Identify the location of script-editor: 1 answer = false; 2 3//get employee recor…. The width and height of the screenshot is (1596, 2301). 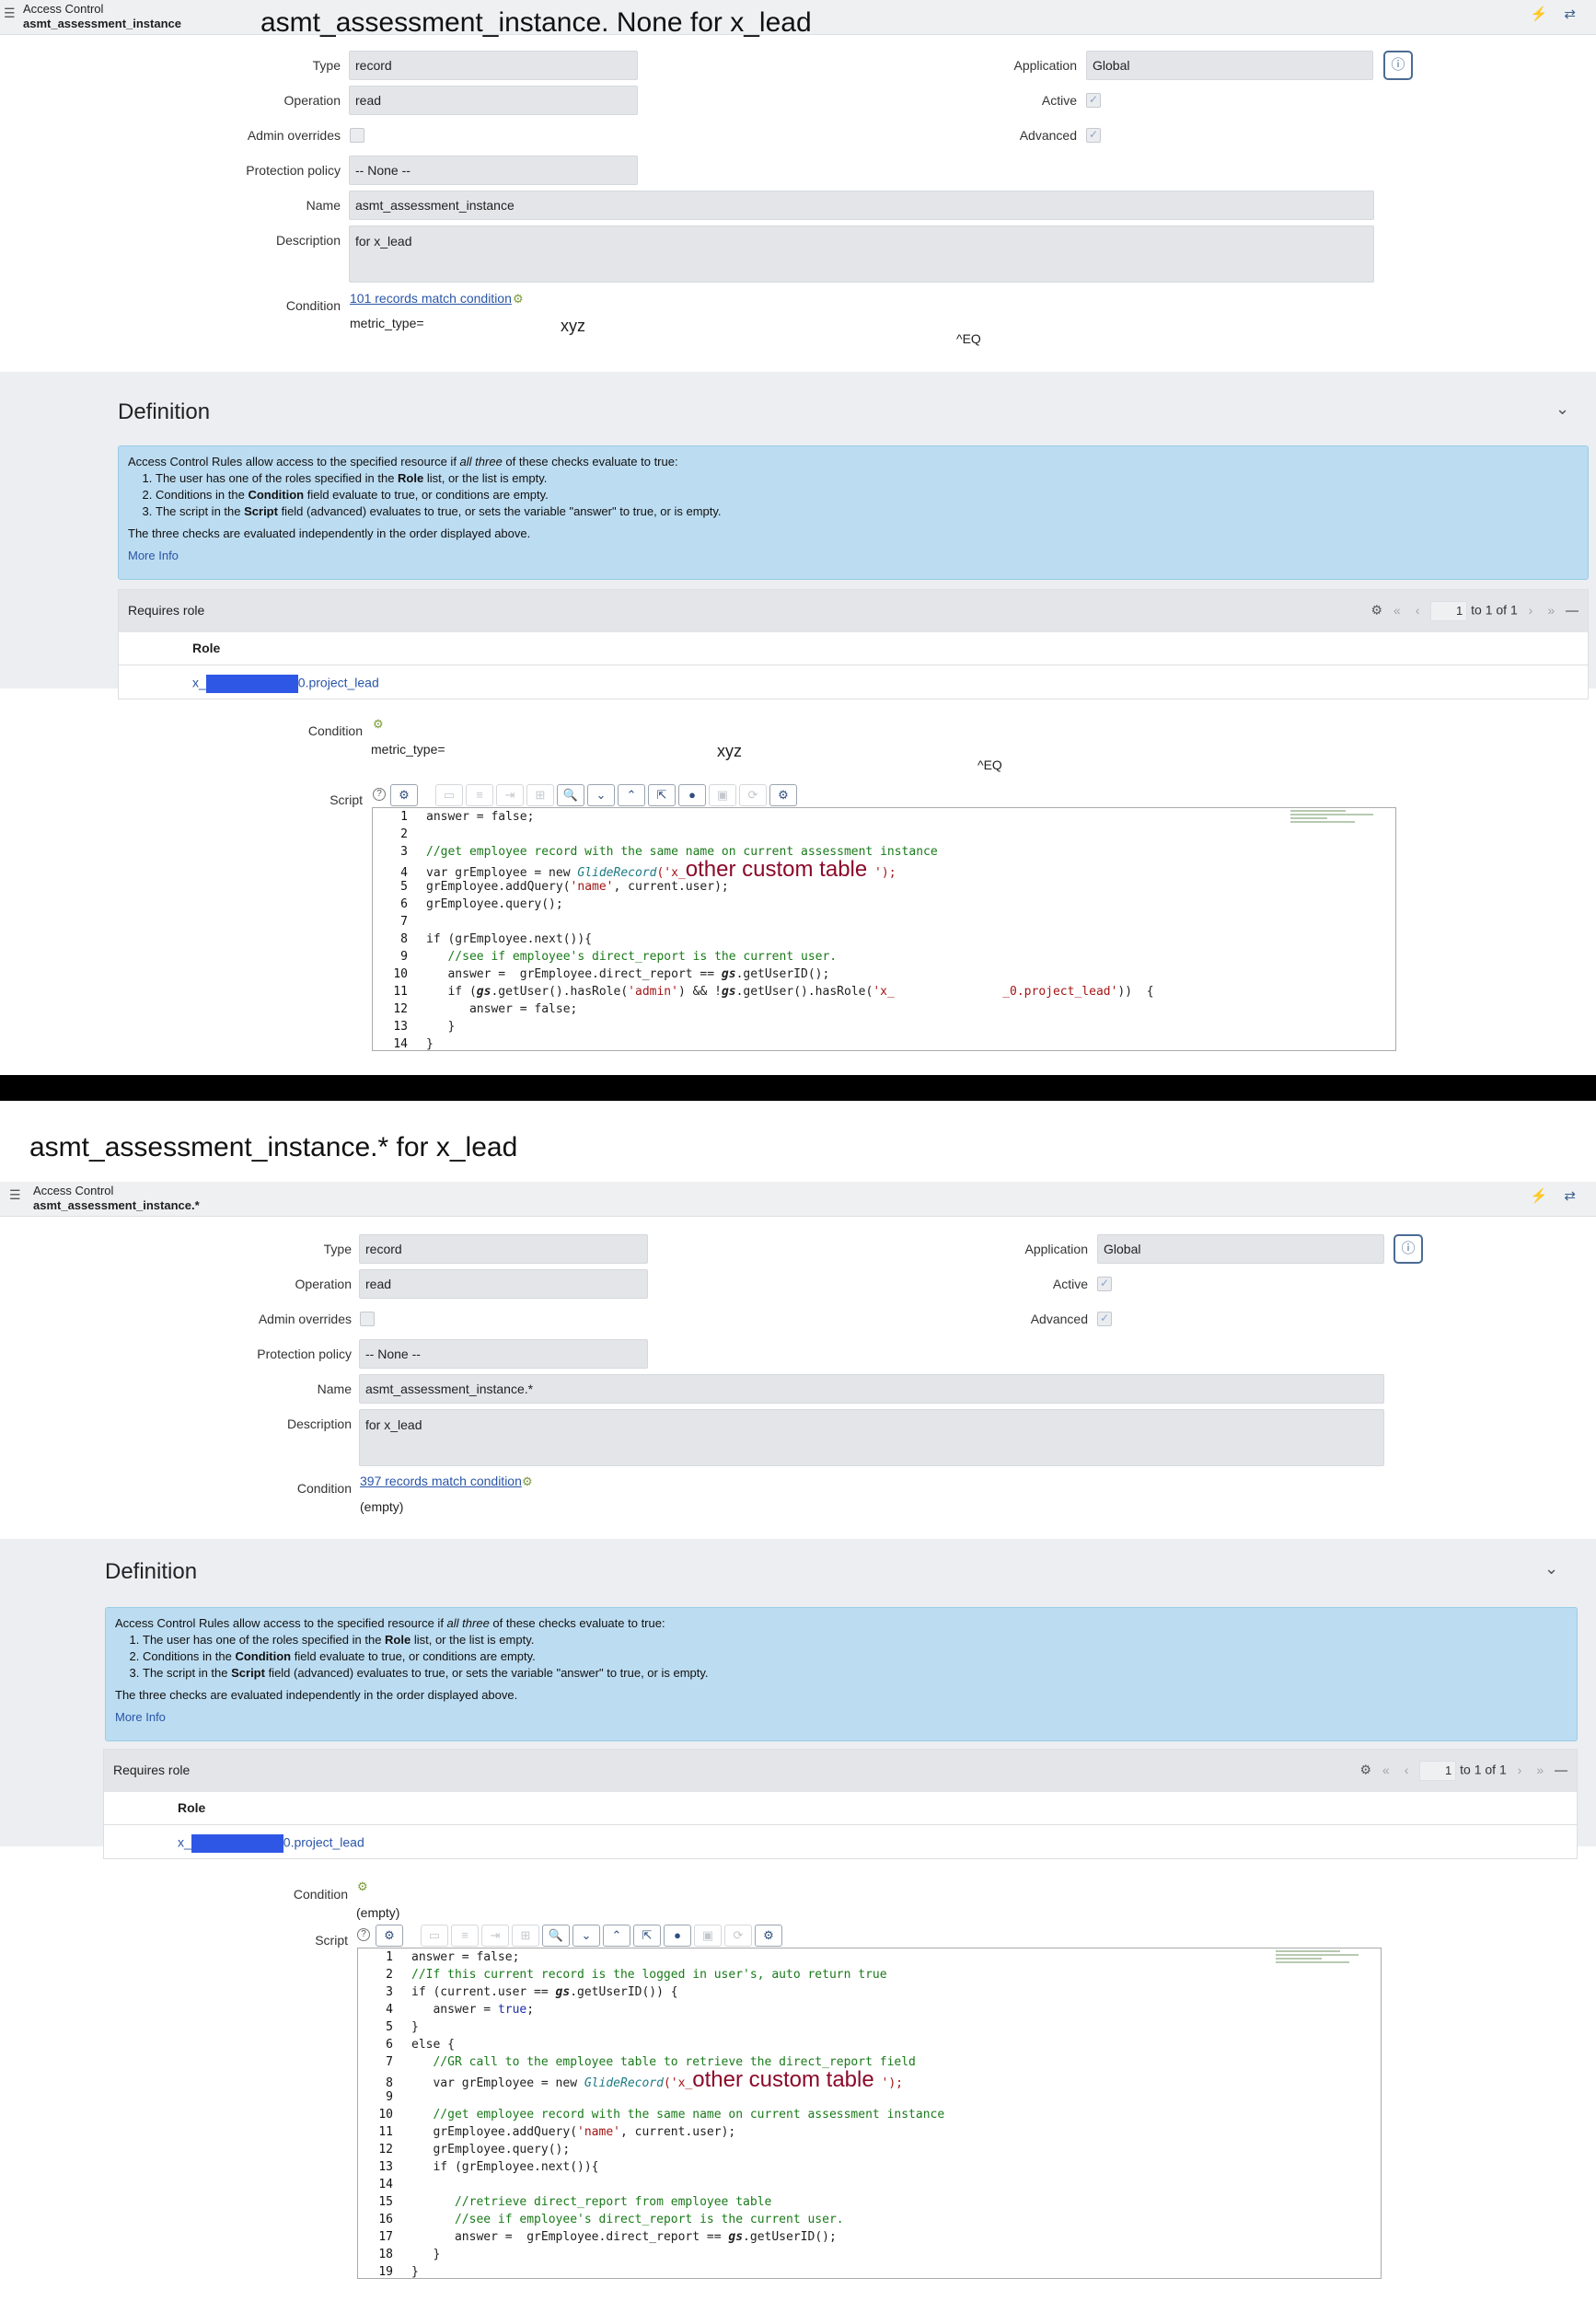
(884, 929).